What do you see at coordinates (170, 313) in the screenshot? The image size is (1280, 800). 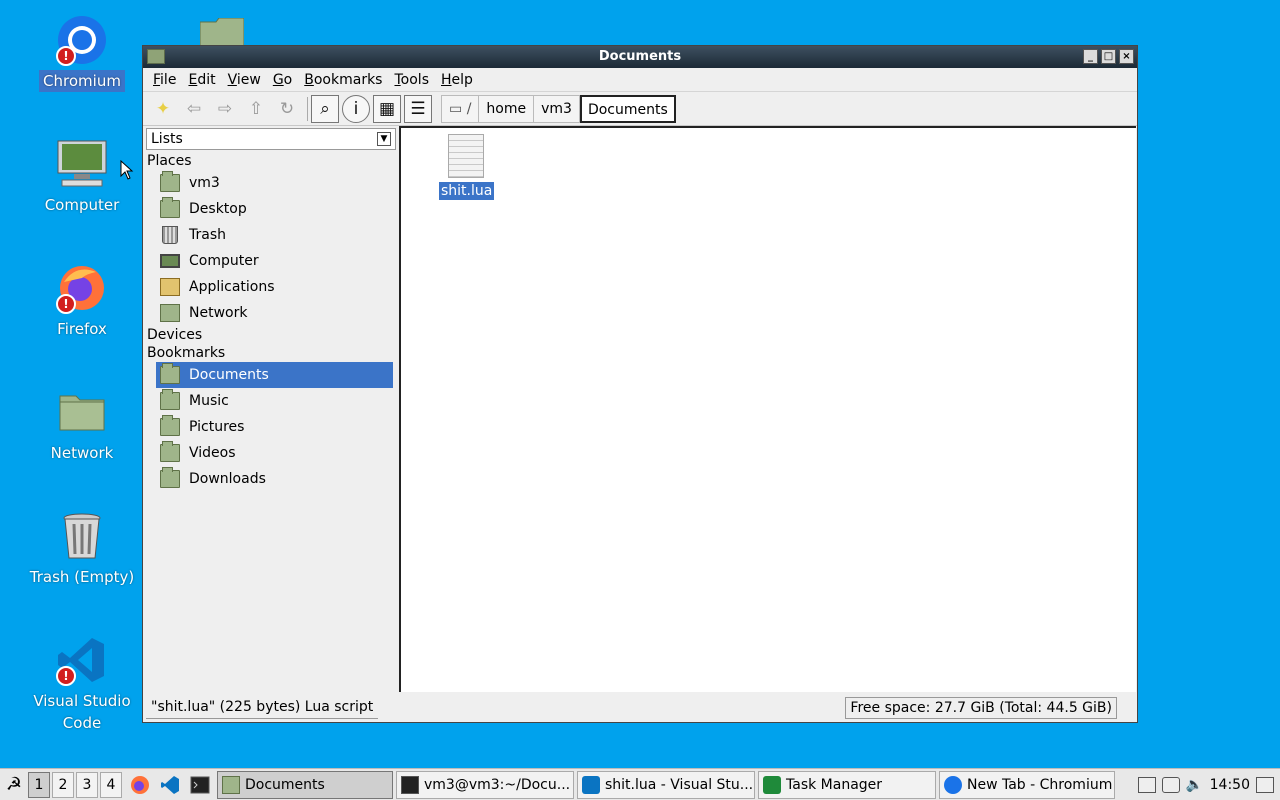 I see `network-icon` at bounding box center [170, 313].